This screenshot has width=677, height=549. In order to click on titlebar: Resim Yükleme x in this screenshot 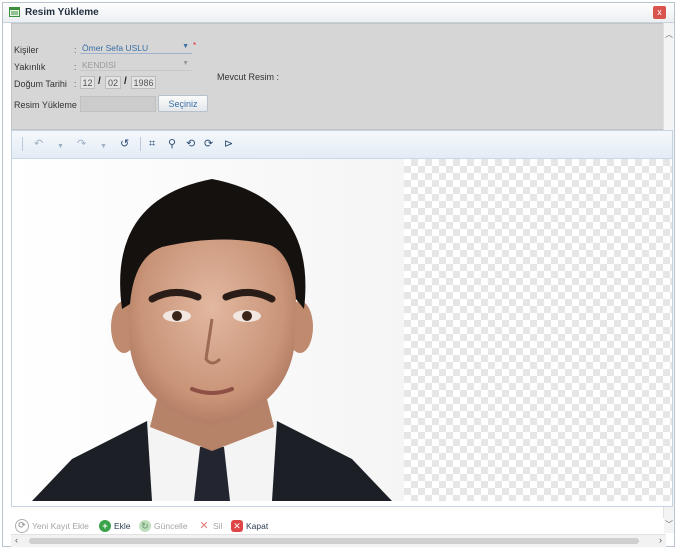, I will do `click(338, 13)`.